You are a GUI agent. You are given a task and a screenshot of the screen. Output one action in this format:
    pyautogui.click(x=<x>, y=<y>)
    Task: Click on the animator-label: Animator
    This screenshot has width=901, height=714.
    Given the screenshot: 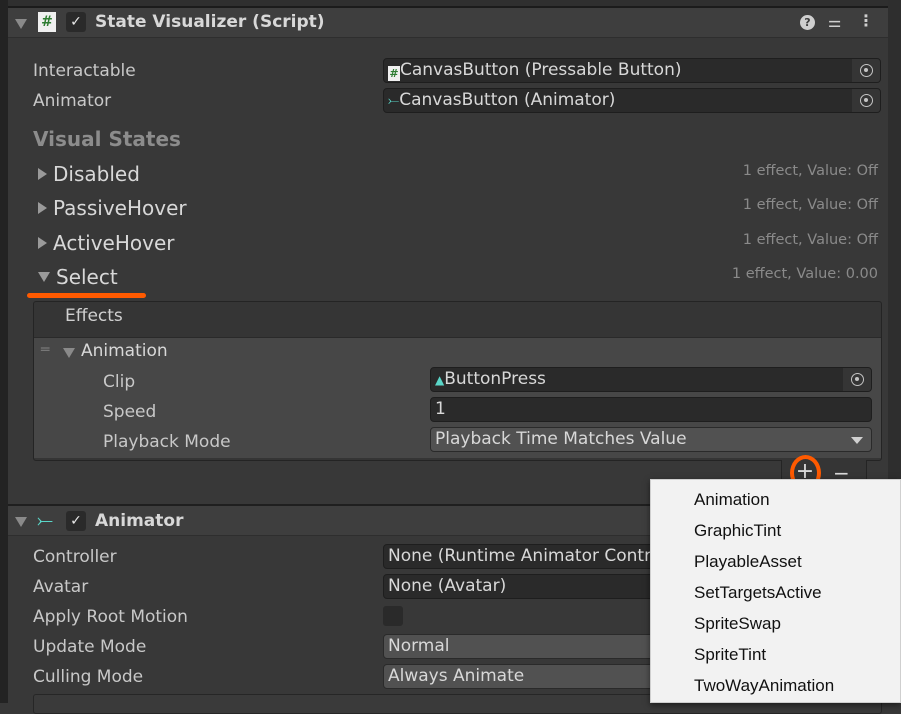 What is the action you would take?
    pyautogui.click(x=72, y=101)
    